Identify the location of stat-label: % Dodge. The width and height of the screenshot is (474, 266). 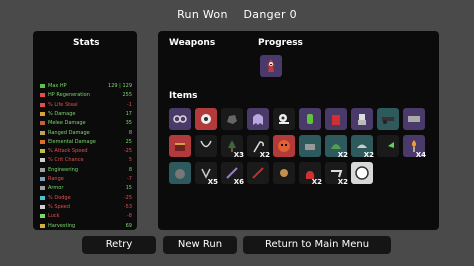
(59, 197).